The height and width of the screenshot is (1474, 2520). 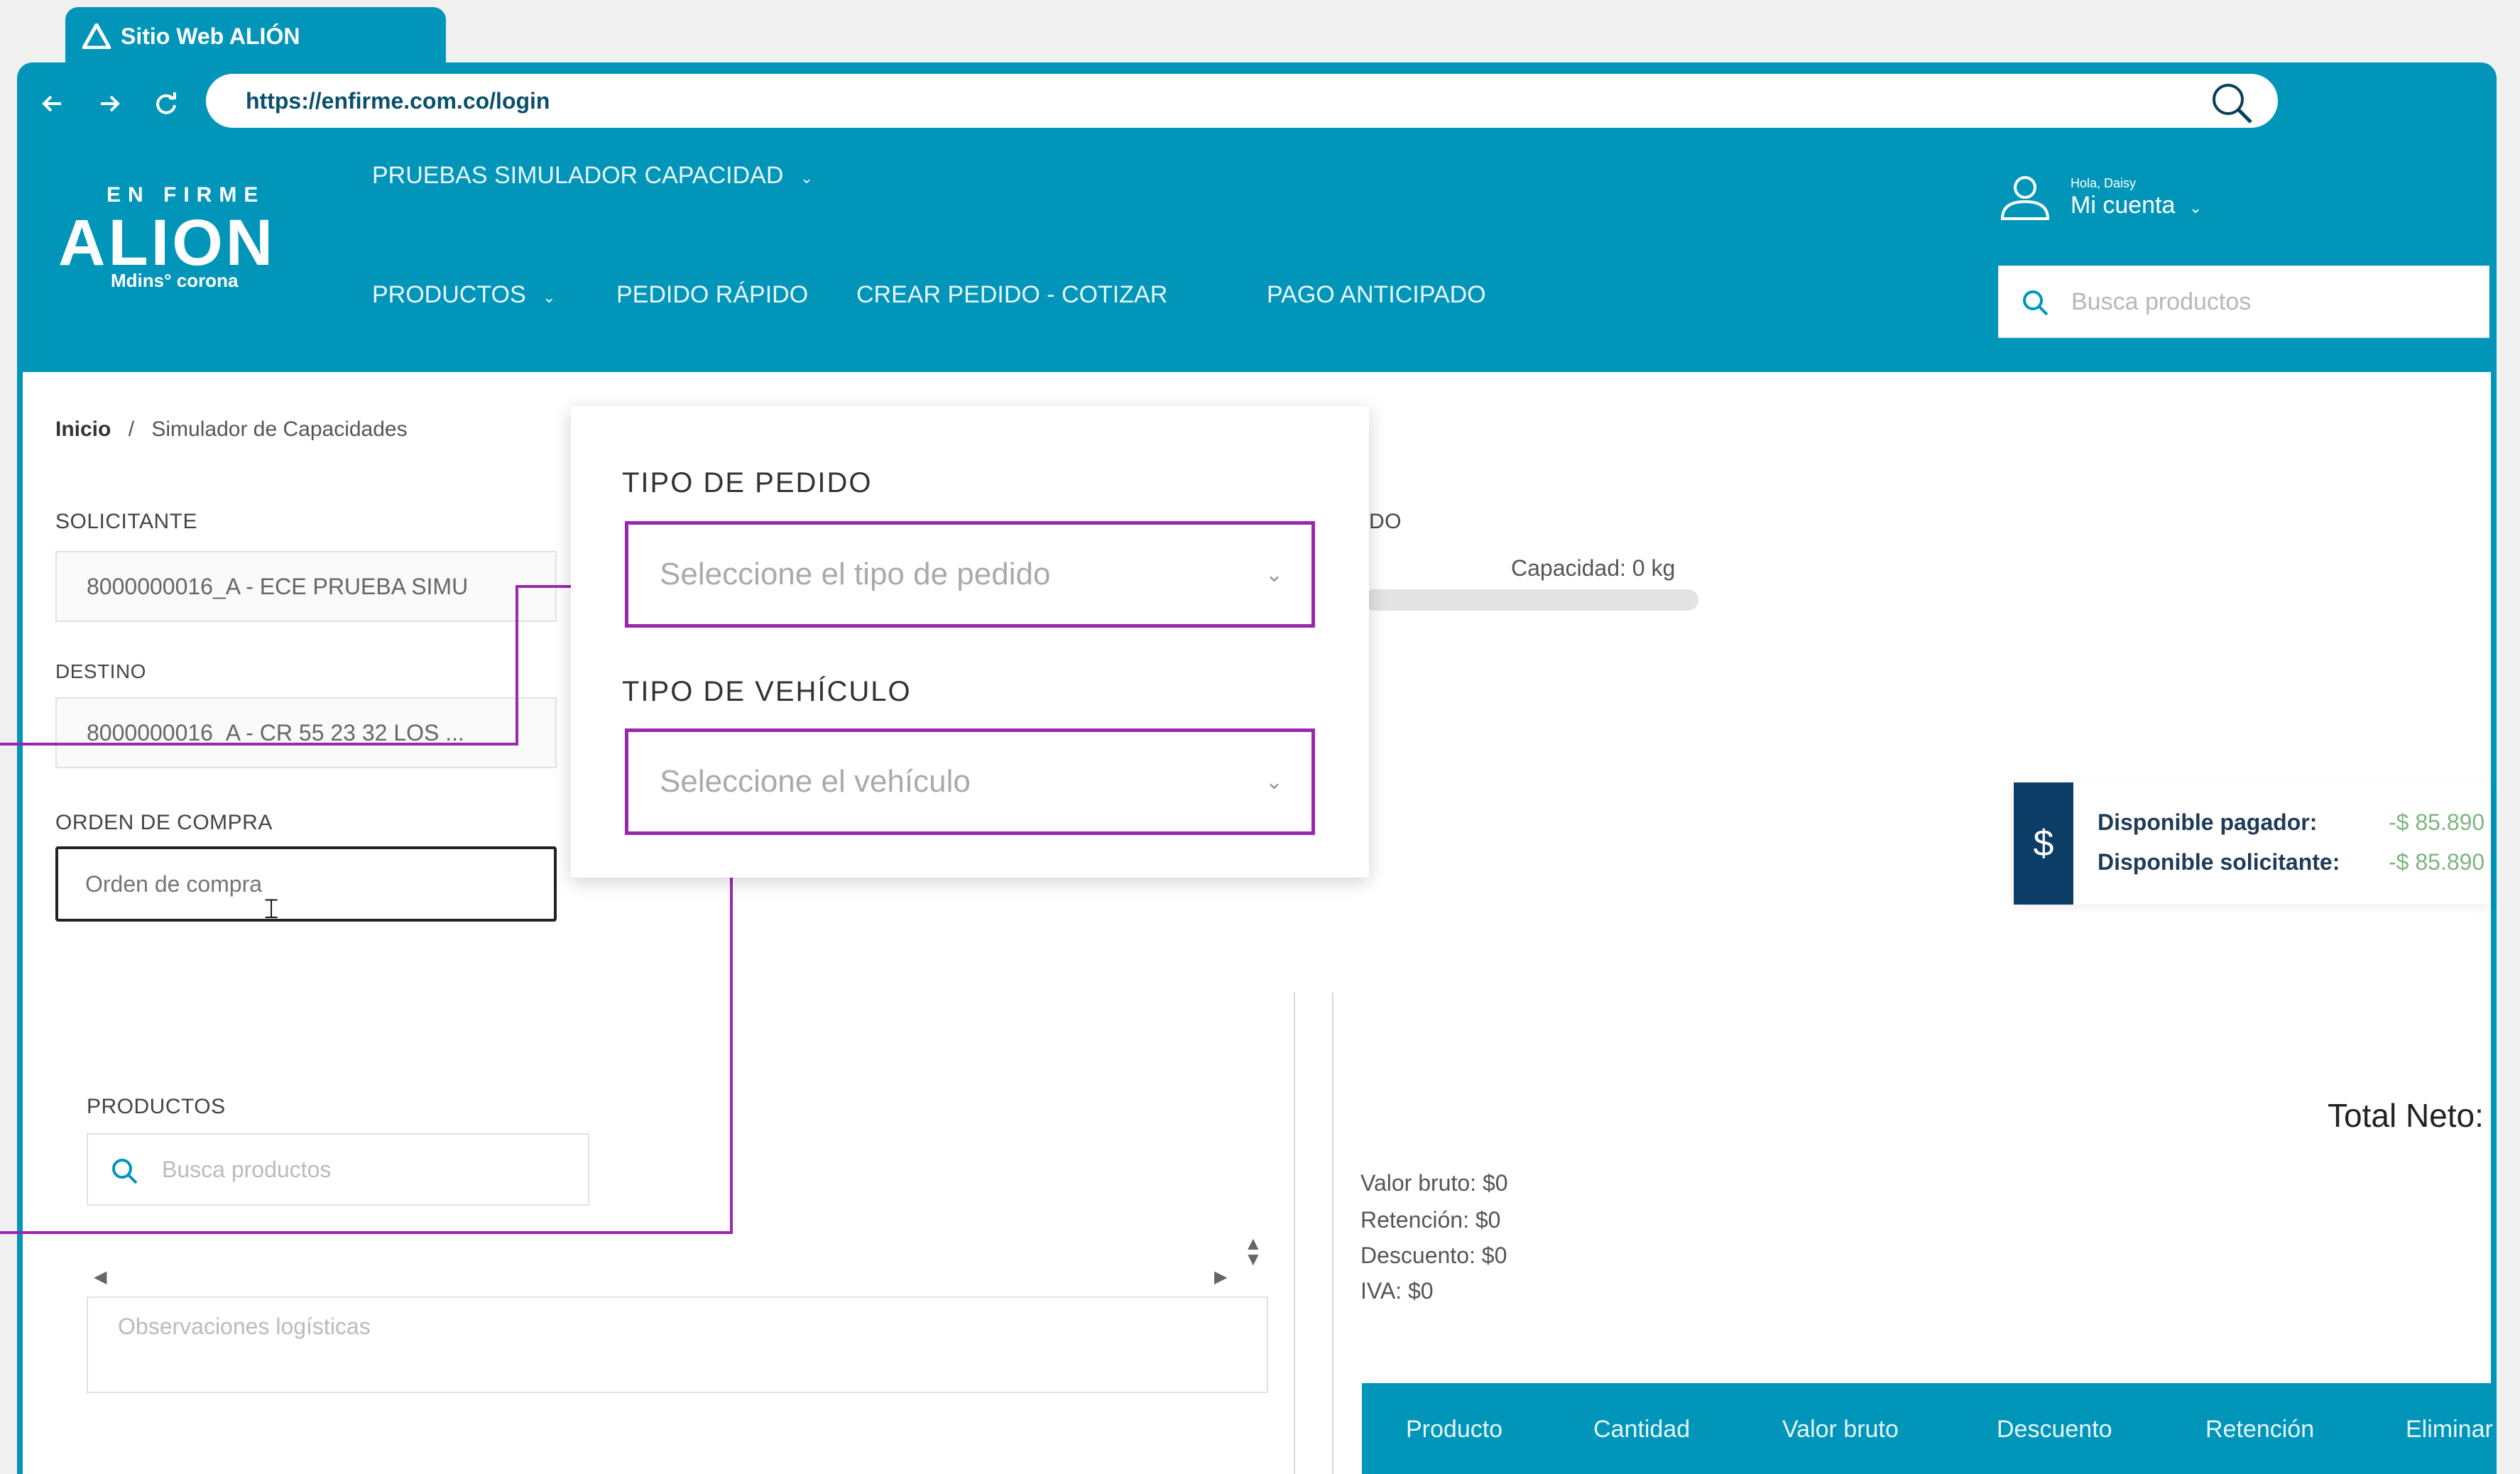 I want to click on retencion-summary: Retención: $0, so click(x=1430, y=1220).